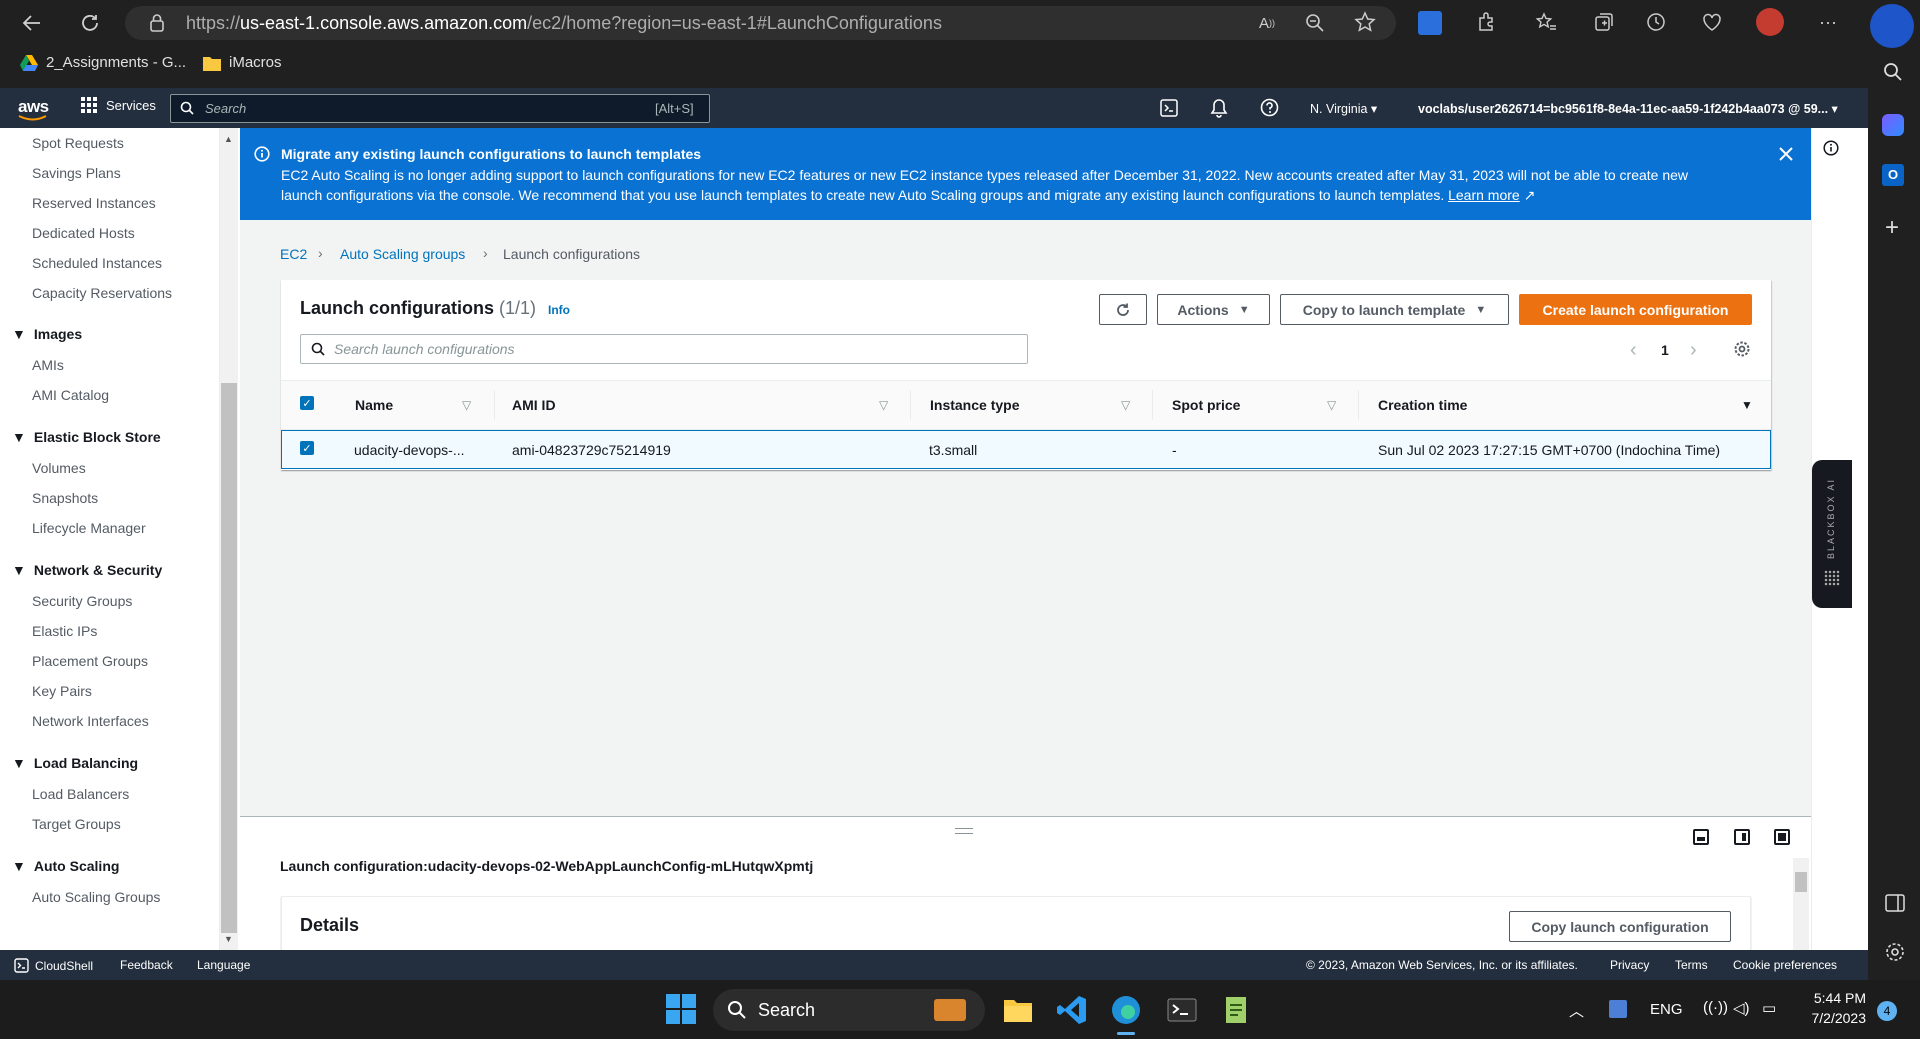 The image size is (1920, 1039). What do you see at coordinates (64, 631) in the screenshot?
I see `sidebar-item-elastic-ips: Elastic IPs` at bounding box center [64, 631].